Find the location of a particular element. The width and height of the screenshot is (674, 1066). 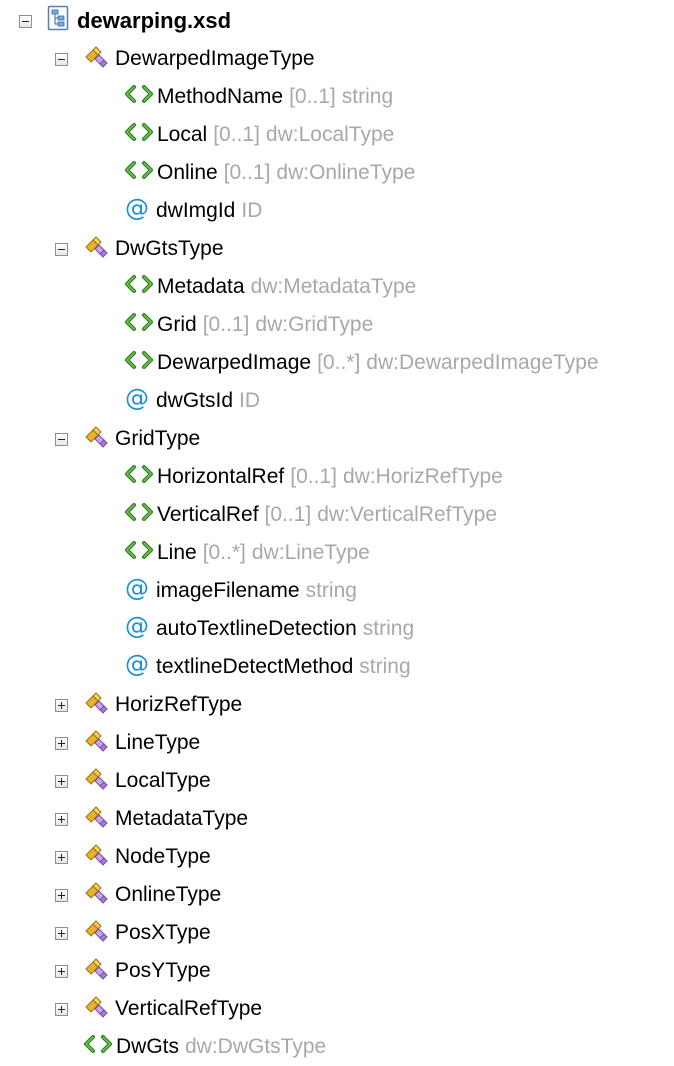

tree-node-row: PosXType is located at coordinates (105, 933).